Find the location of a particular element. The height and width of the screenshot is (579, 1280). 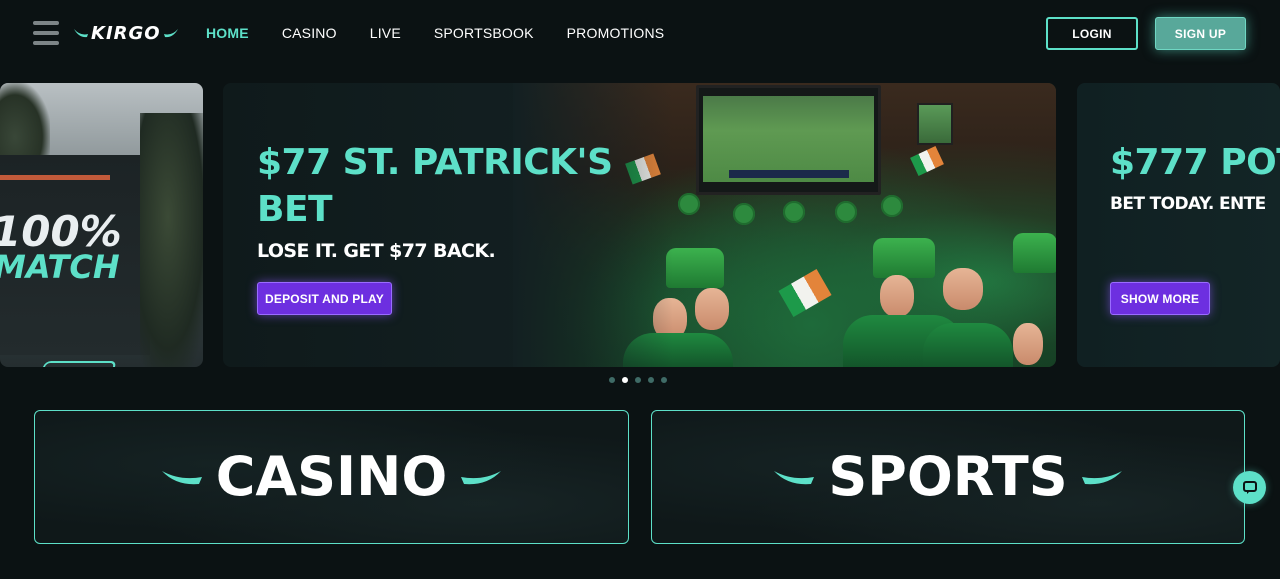

slide-next-headline: $777 POT is located at coordinates (1195, 162).